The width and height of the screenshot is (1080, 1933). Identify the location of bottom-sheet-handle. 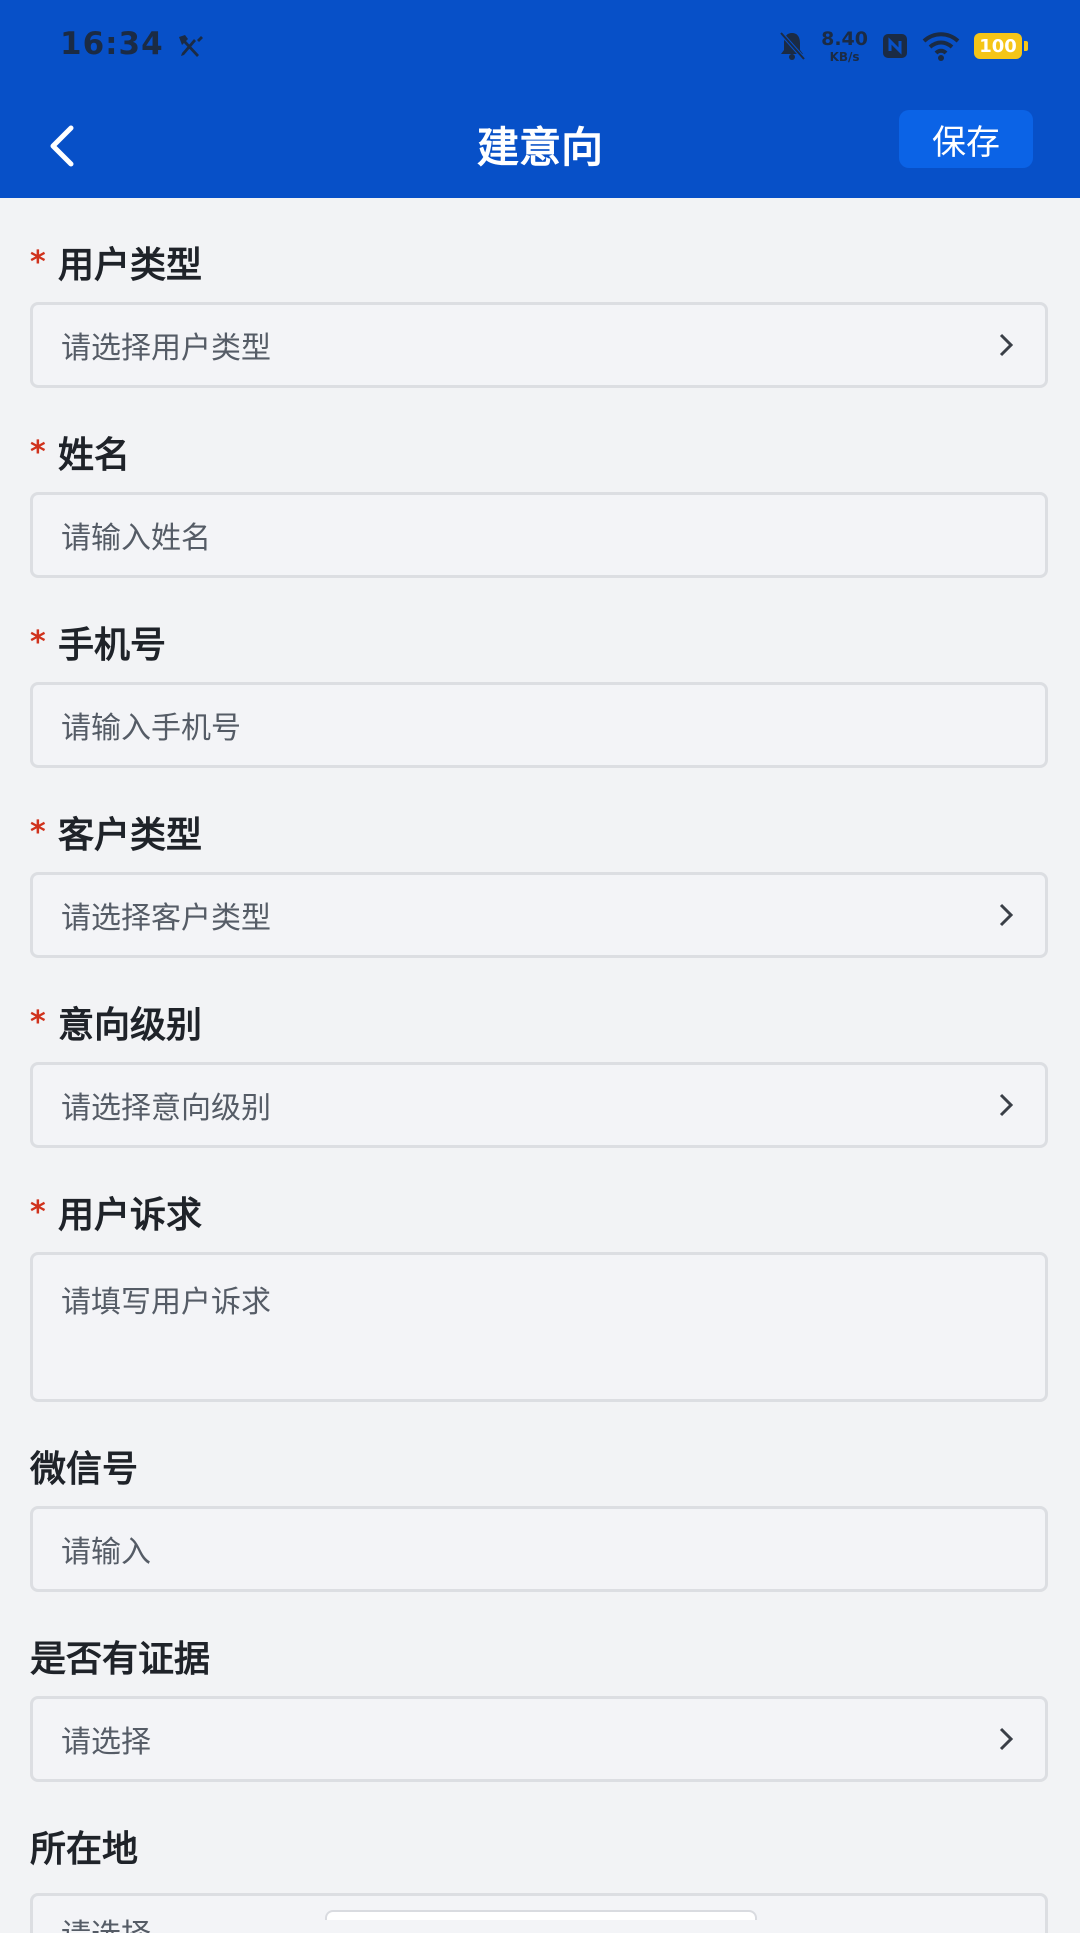
(541, 1915).